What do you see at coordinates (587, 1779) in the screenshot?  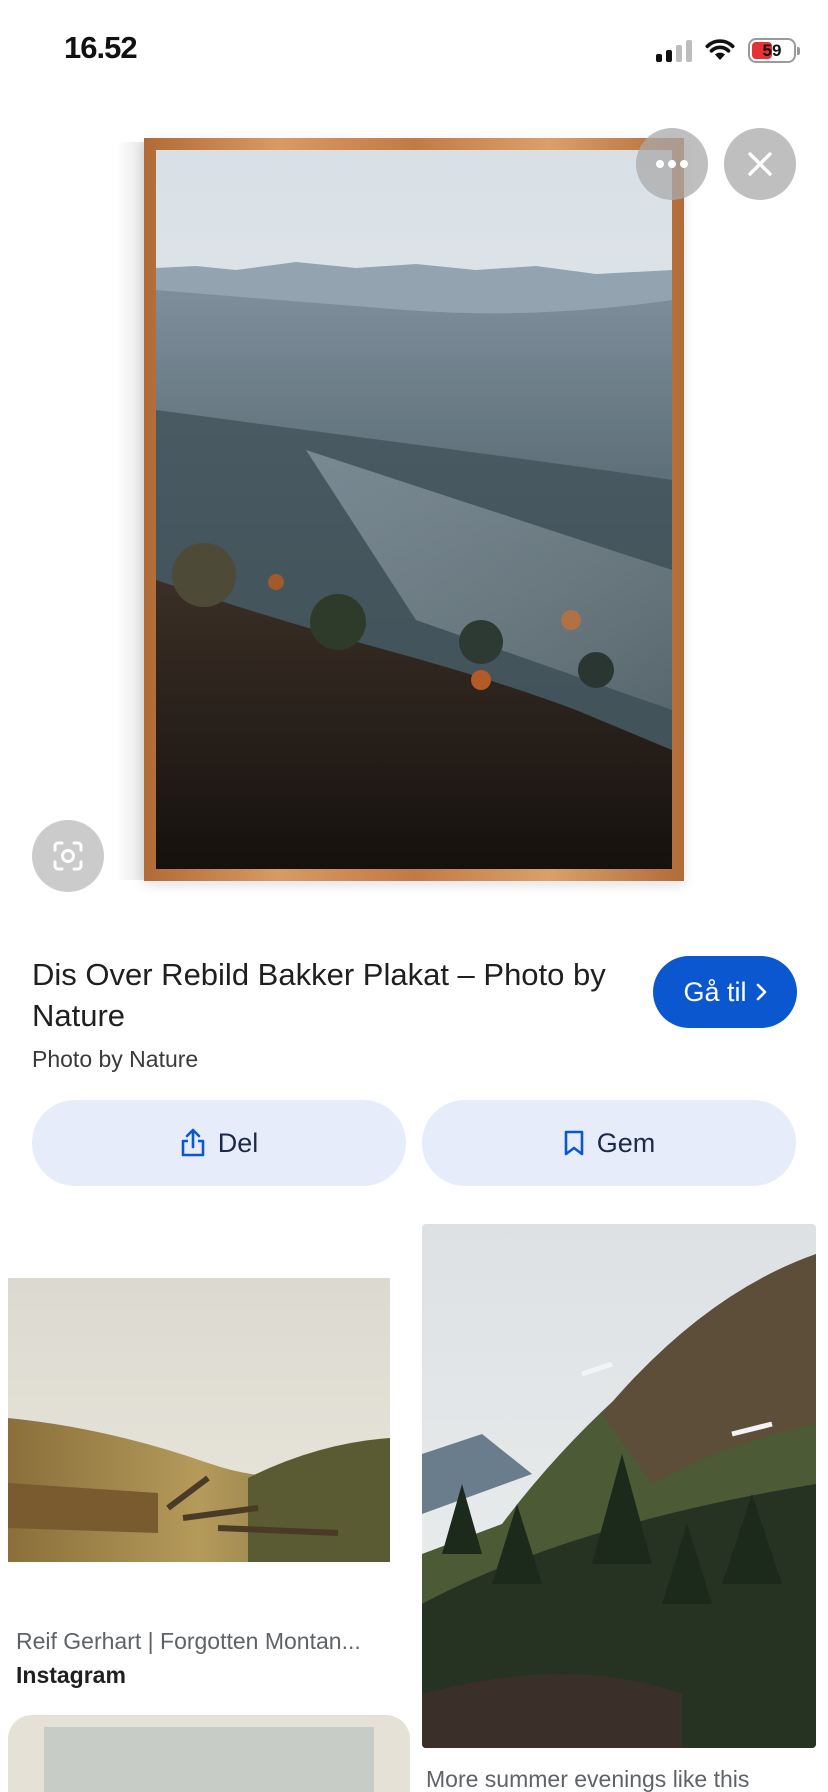 I see `related-title: More summer evenings like this` at bounding box center [587, 1779].